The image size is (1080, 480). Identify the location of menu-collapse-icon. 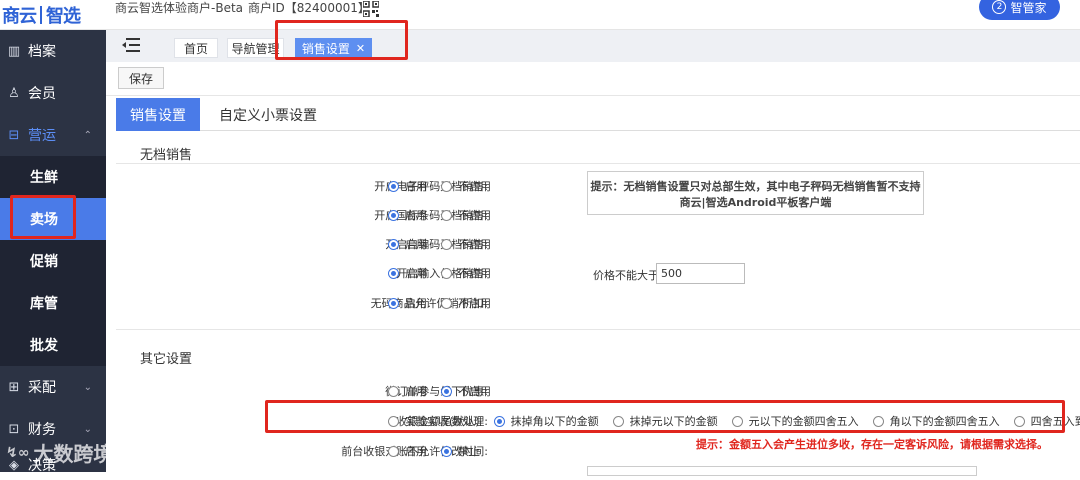
(131, 45).